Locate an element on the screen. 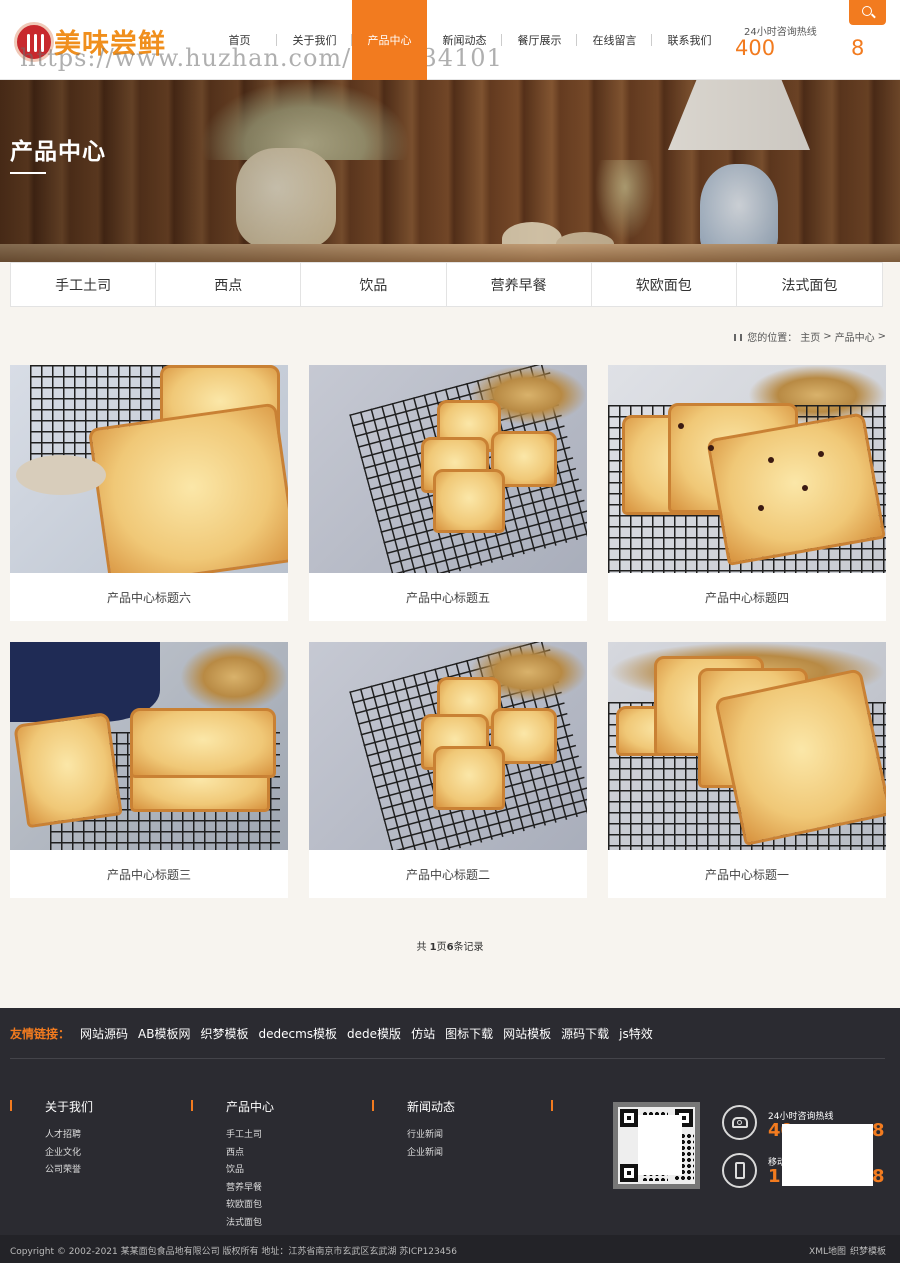 The width and height of the screenshot is (900, 1263). friend-links-label: 友情链接： is located at coordinates (40, 1034).